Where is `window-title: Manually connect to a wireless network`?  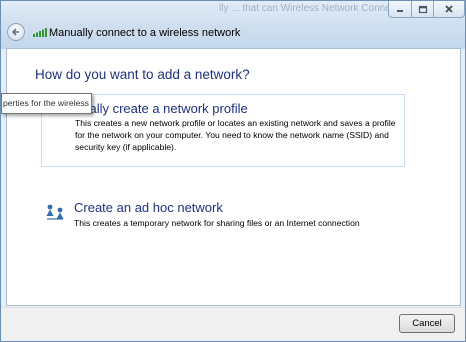 window-title: Manually connect to a wireless network is located at coordinates (145, 33).